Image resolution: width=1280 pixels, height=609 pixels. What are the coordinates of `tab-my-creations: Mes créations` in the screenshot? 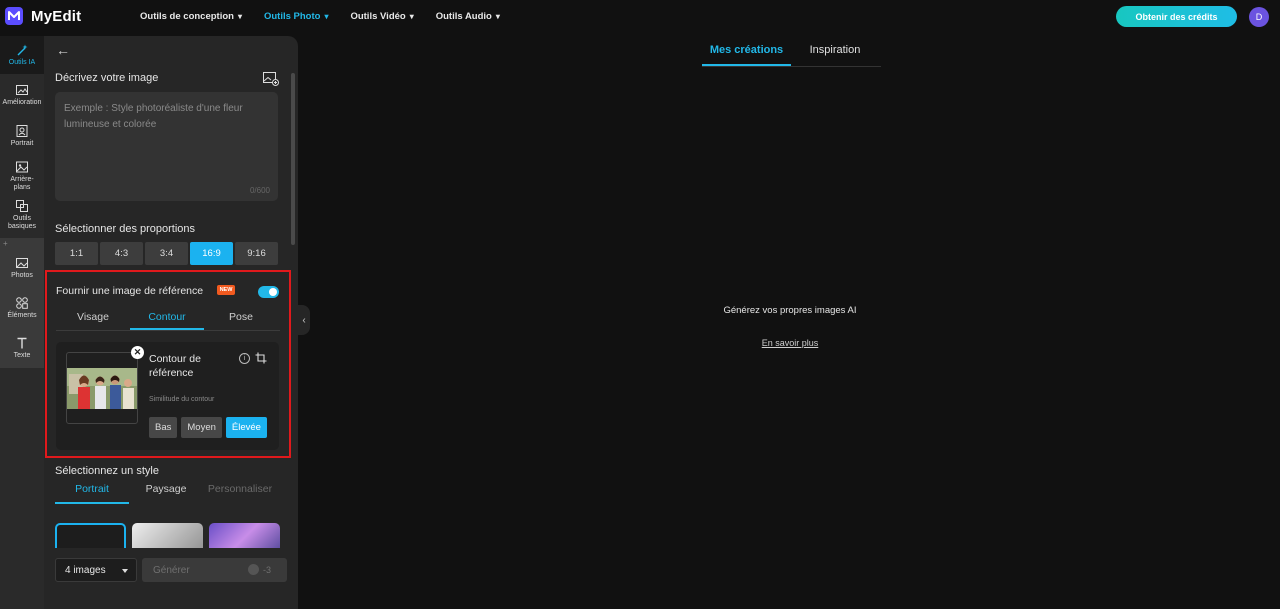 It's located at (746, 53).